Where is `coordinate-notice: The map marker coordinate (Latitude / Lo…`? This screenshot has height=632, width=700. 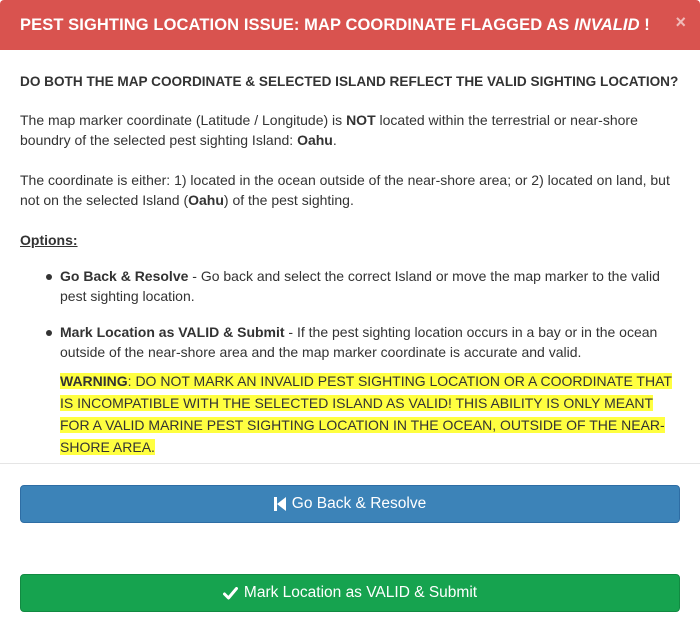 coordinate-notice: The map marker coordinate (Latitude / Lo… is located at coordinates (350, 130).